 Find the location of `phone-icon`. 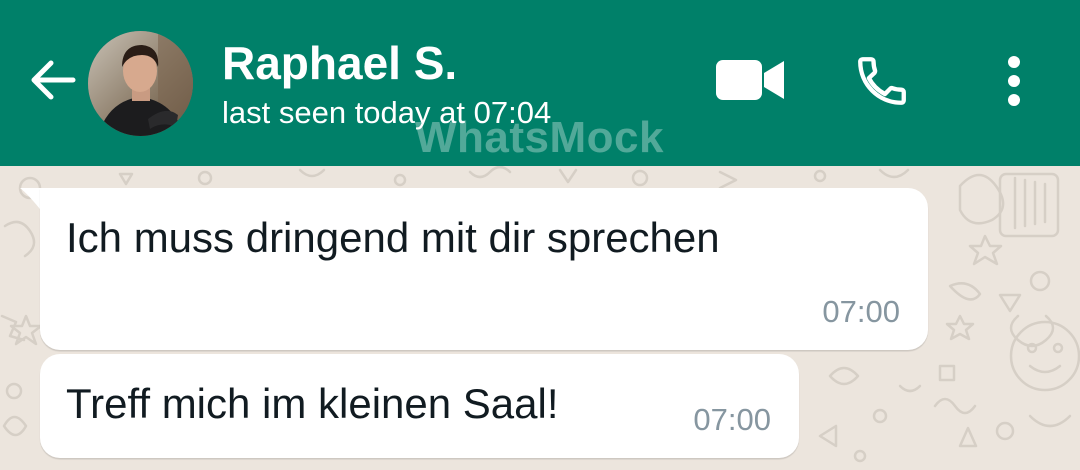

phone-icon is located at coordinates (882, 83).